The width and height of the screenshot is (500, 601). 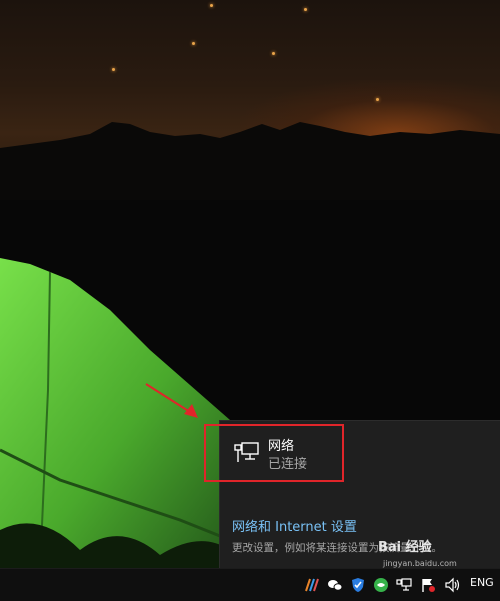 I want to click on volume-icon, so click(x=452, y=585).